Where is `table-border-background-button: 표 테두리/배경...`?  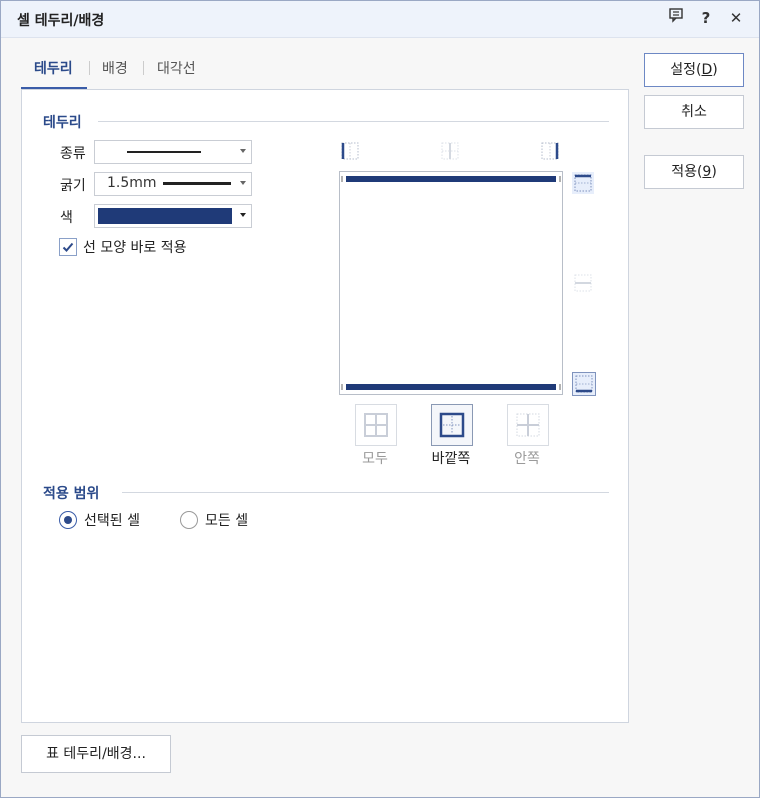 table-border-background-button: 표 테두리/배경... is located at coordinates (96, 754).